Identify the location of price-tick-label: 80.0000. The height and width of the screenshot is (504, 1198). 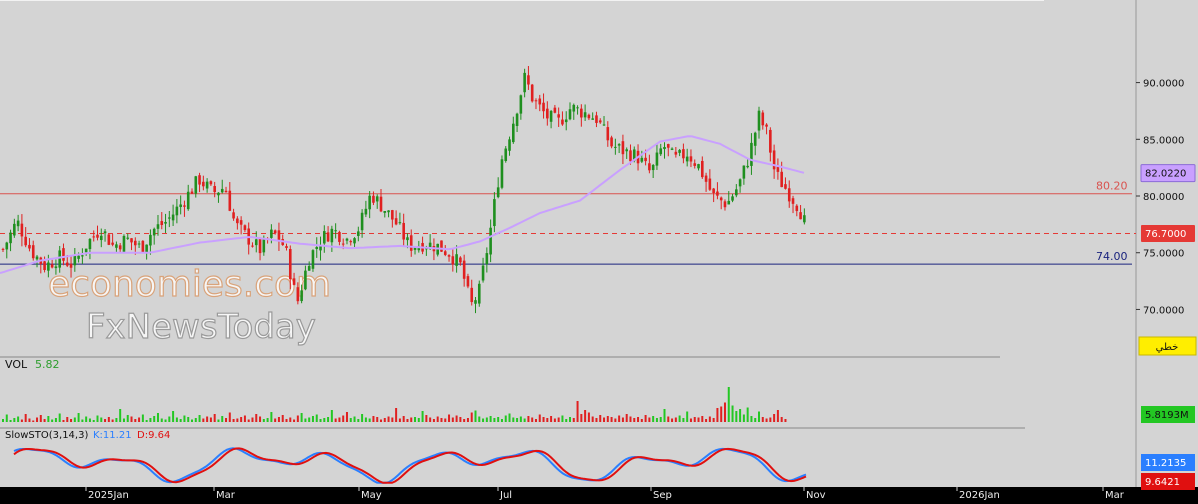
(1163, 197).